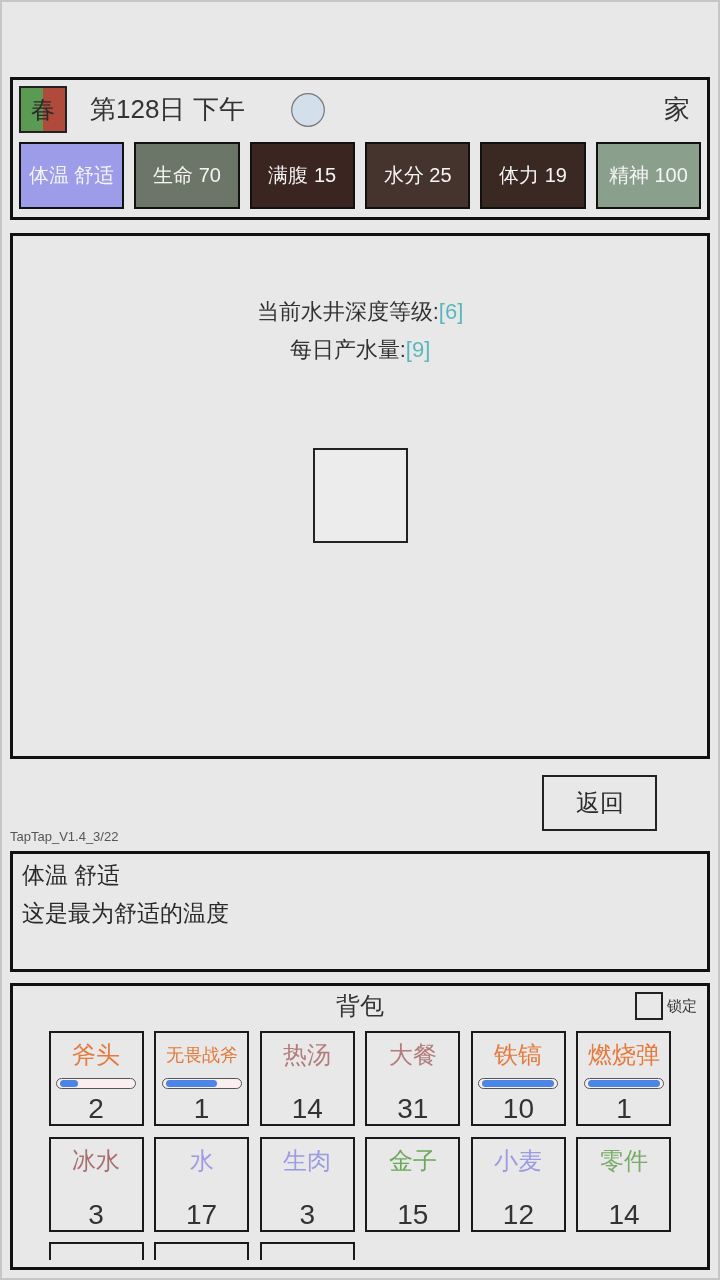  I want to click on item-name: 大餐, so click(412, 1055).